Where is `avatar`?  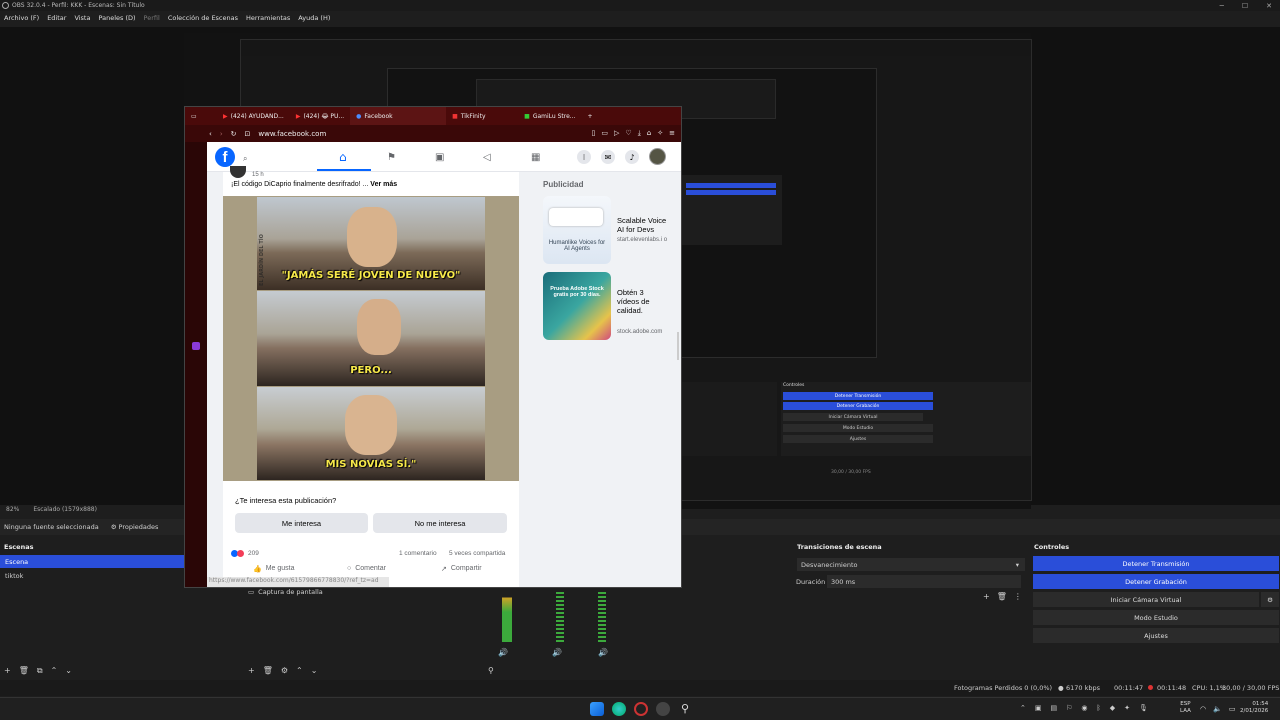
avatar is located at coordinates (657, 156).